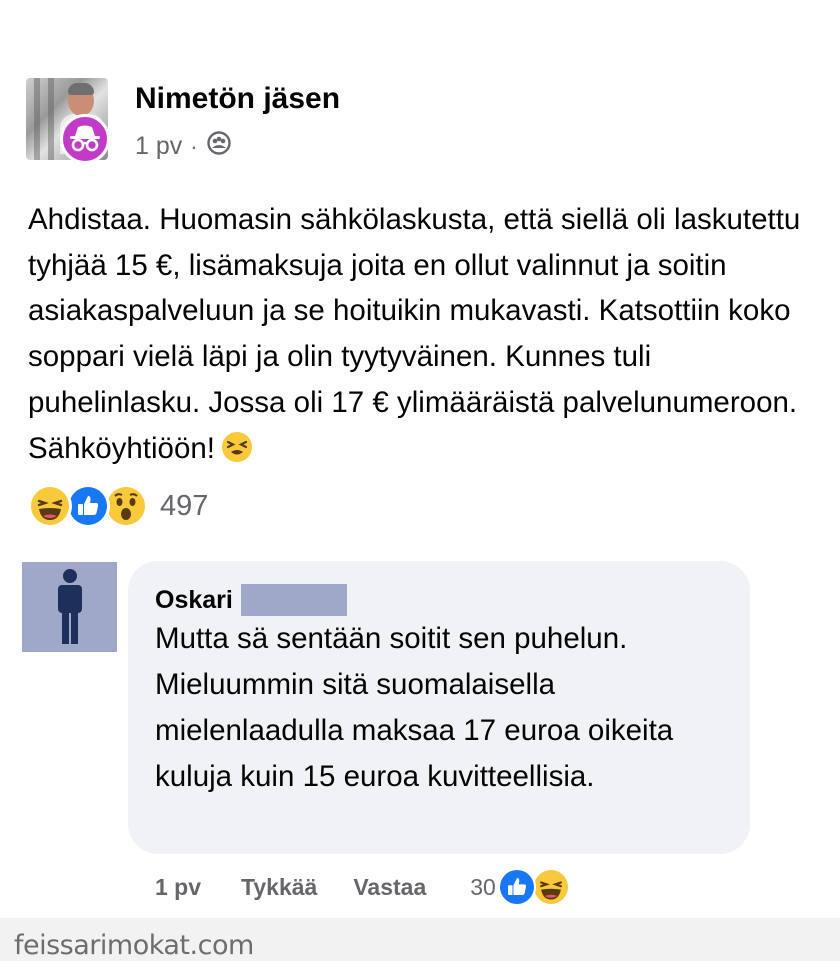 The width and height of the screenshot is (840, 961). I want to click on default-person-icon, so click(69, 606).